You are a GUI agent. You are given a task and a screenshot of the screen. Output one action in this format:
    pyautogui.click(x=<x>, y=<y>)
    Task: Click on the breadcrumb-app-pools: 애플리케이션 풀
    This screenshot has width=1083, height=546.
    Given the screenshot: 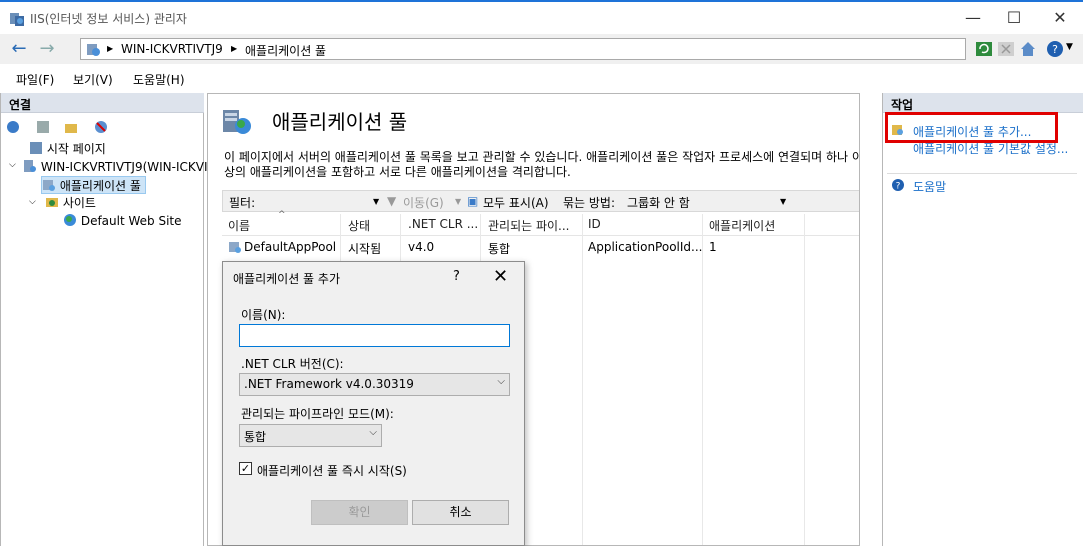 What is the action you would take?
    pyautogui.click(x=285, y=50)
    